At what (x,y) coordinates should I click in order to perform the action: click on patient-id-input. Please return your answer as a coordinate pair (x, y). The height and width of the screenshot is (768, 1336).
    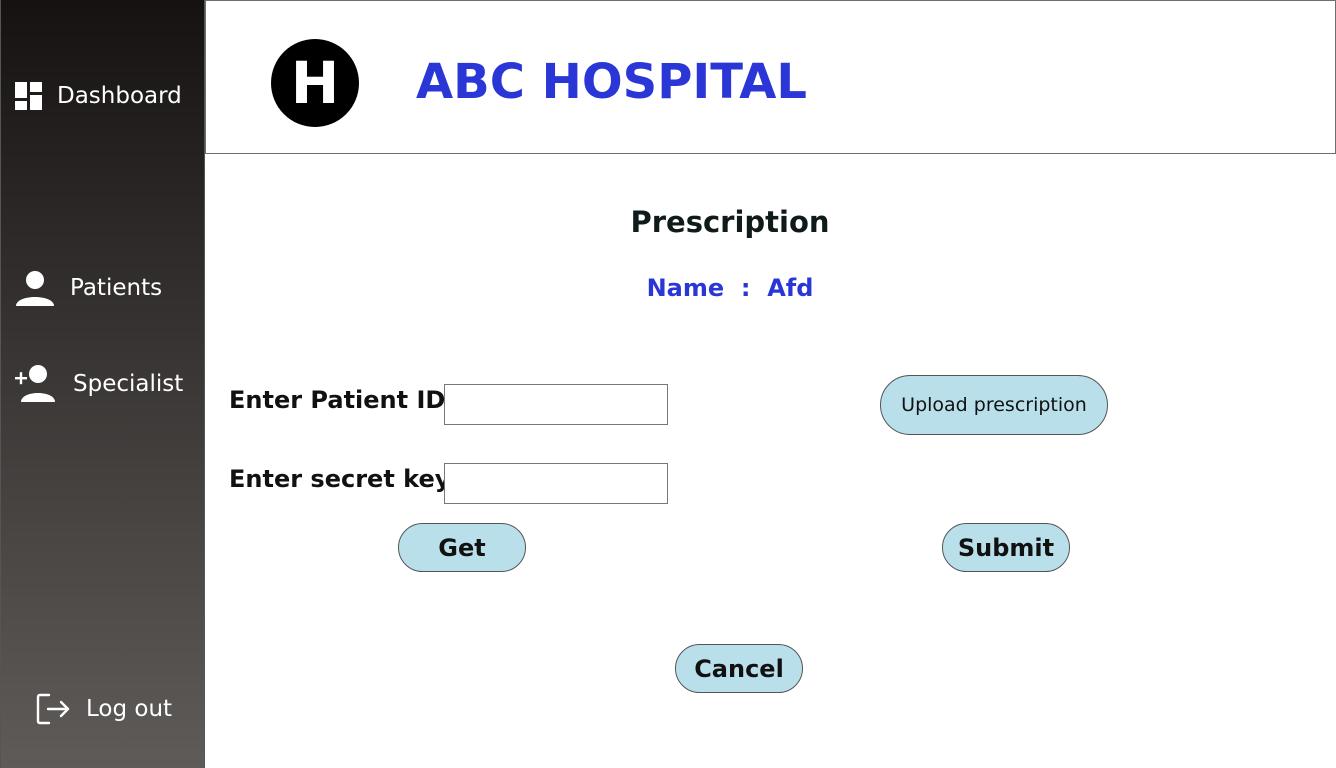
    Looking at the image, I should click on (556, 404).